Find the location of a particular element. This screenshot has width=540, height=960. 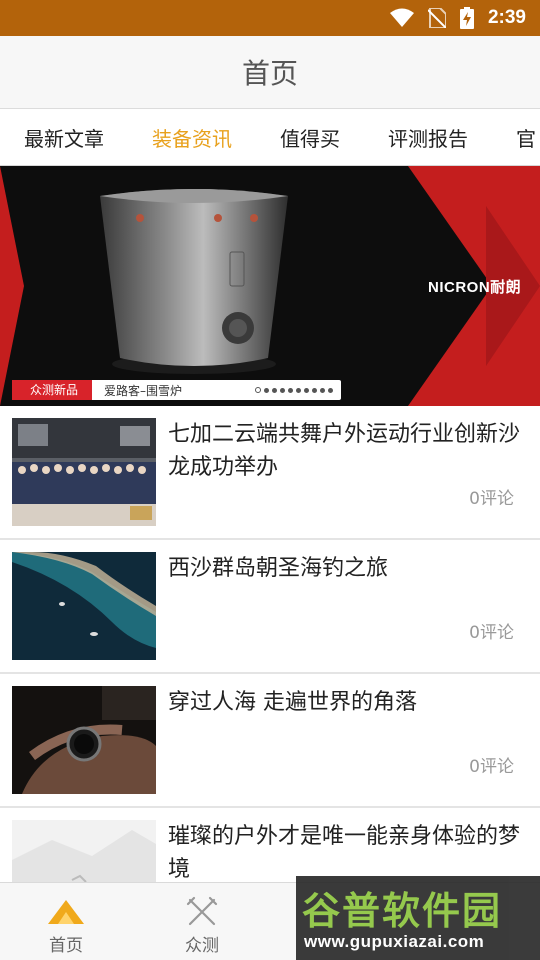

article-item: 西沙群岛朝圣海钓之旅 0评论 is located at coordinates (270, 607).